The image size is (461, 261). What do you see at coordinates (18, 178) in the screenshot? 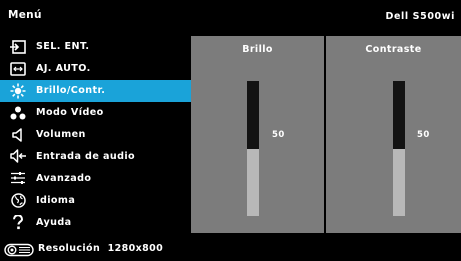
I see `advanced-icon` at bounding box center [18, 178].